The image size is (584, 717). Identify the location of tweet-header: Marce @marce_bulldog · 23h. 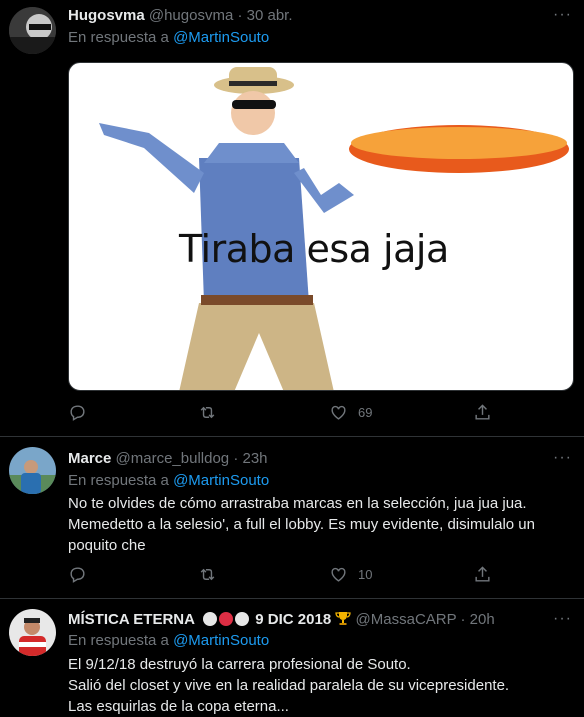
(168, 459).